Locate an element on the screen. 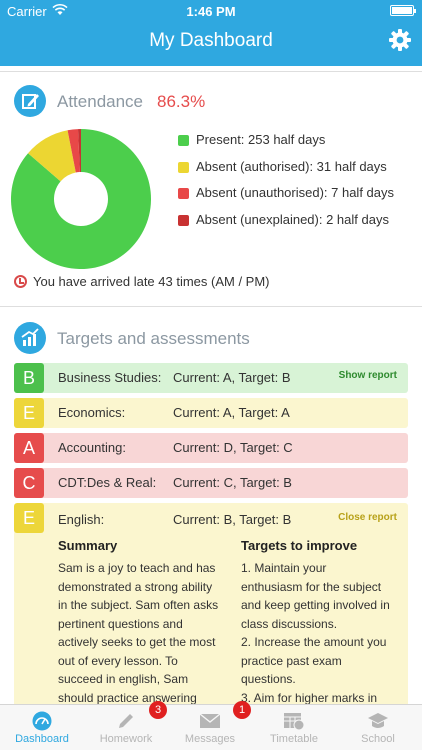  tab-school: School is located at coordinates (378, 727).